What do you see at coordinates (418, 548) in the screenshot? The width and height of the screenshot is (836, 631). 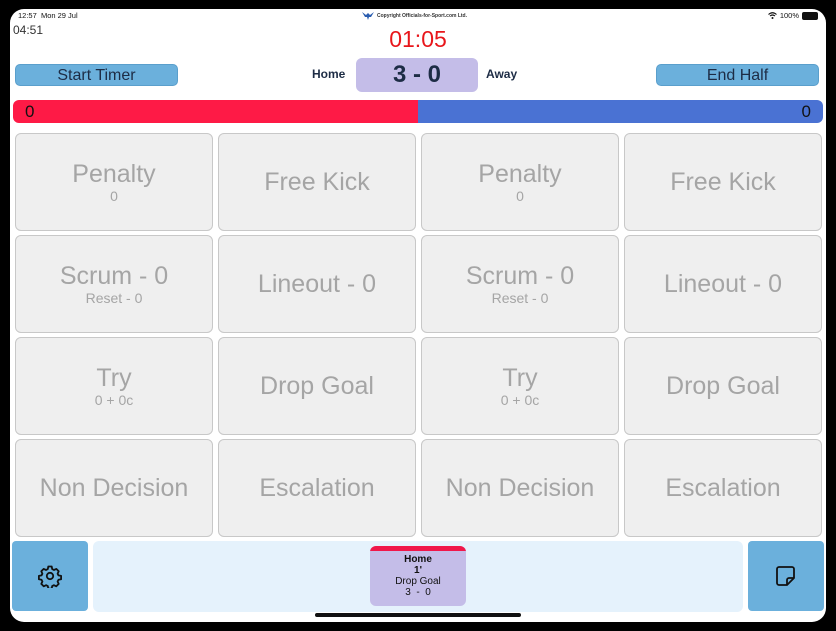 I see `team-color-stripe` at bounding box center [418, 548].